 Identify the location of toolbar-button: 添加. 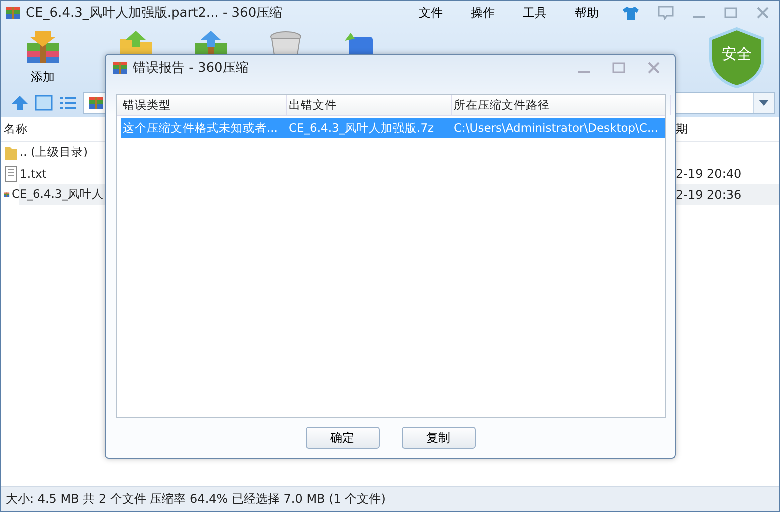
(43, 55).